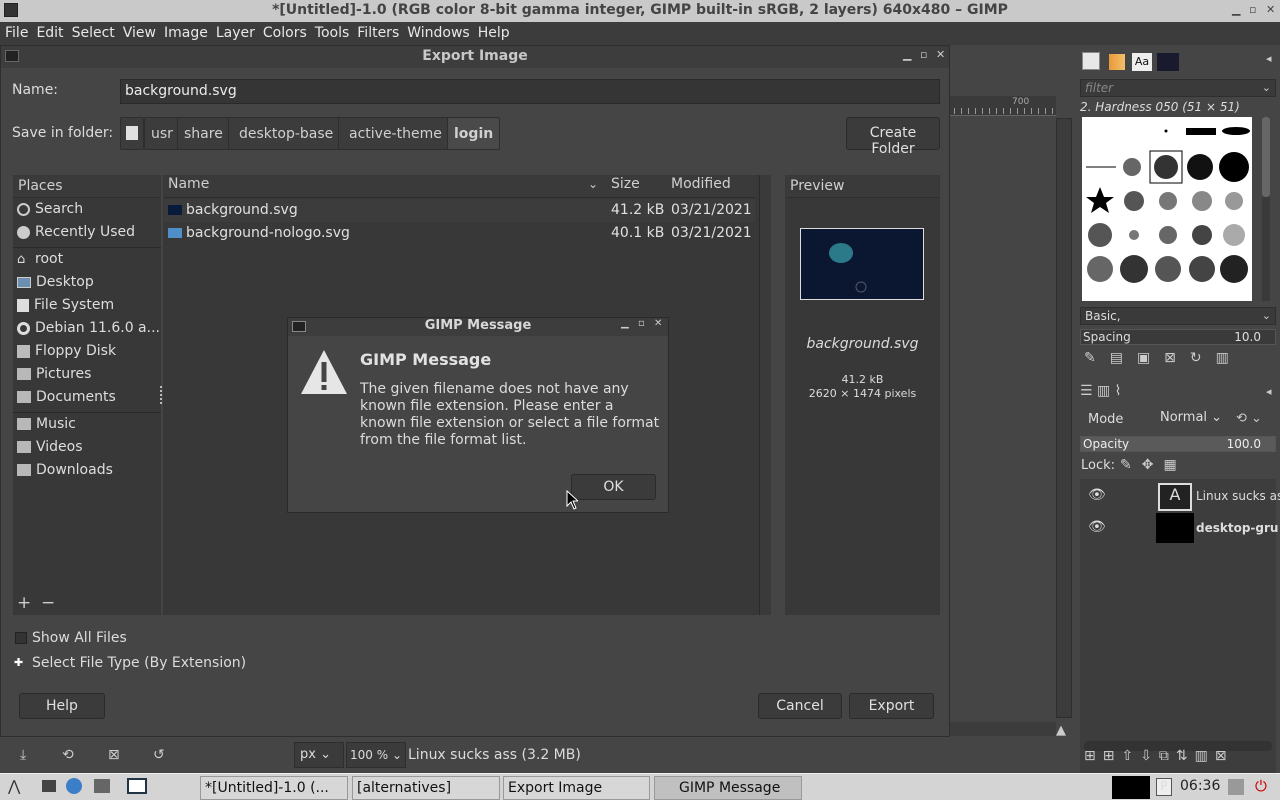 The height and width of the screenshot is (800, 1280). I want to click on menu-view: View, so click(138, 31).